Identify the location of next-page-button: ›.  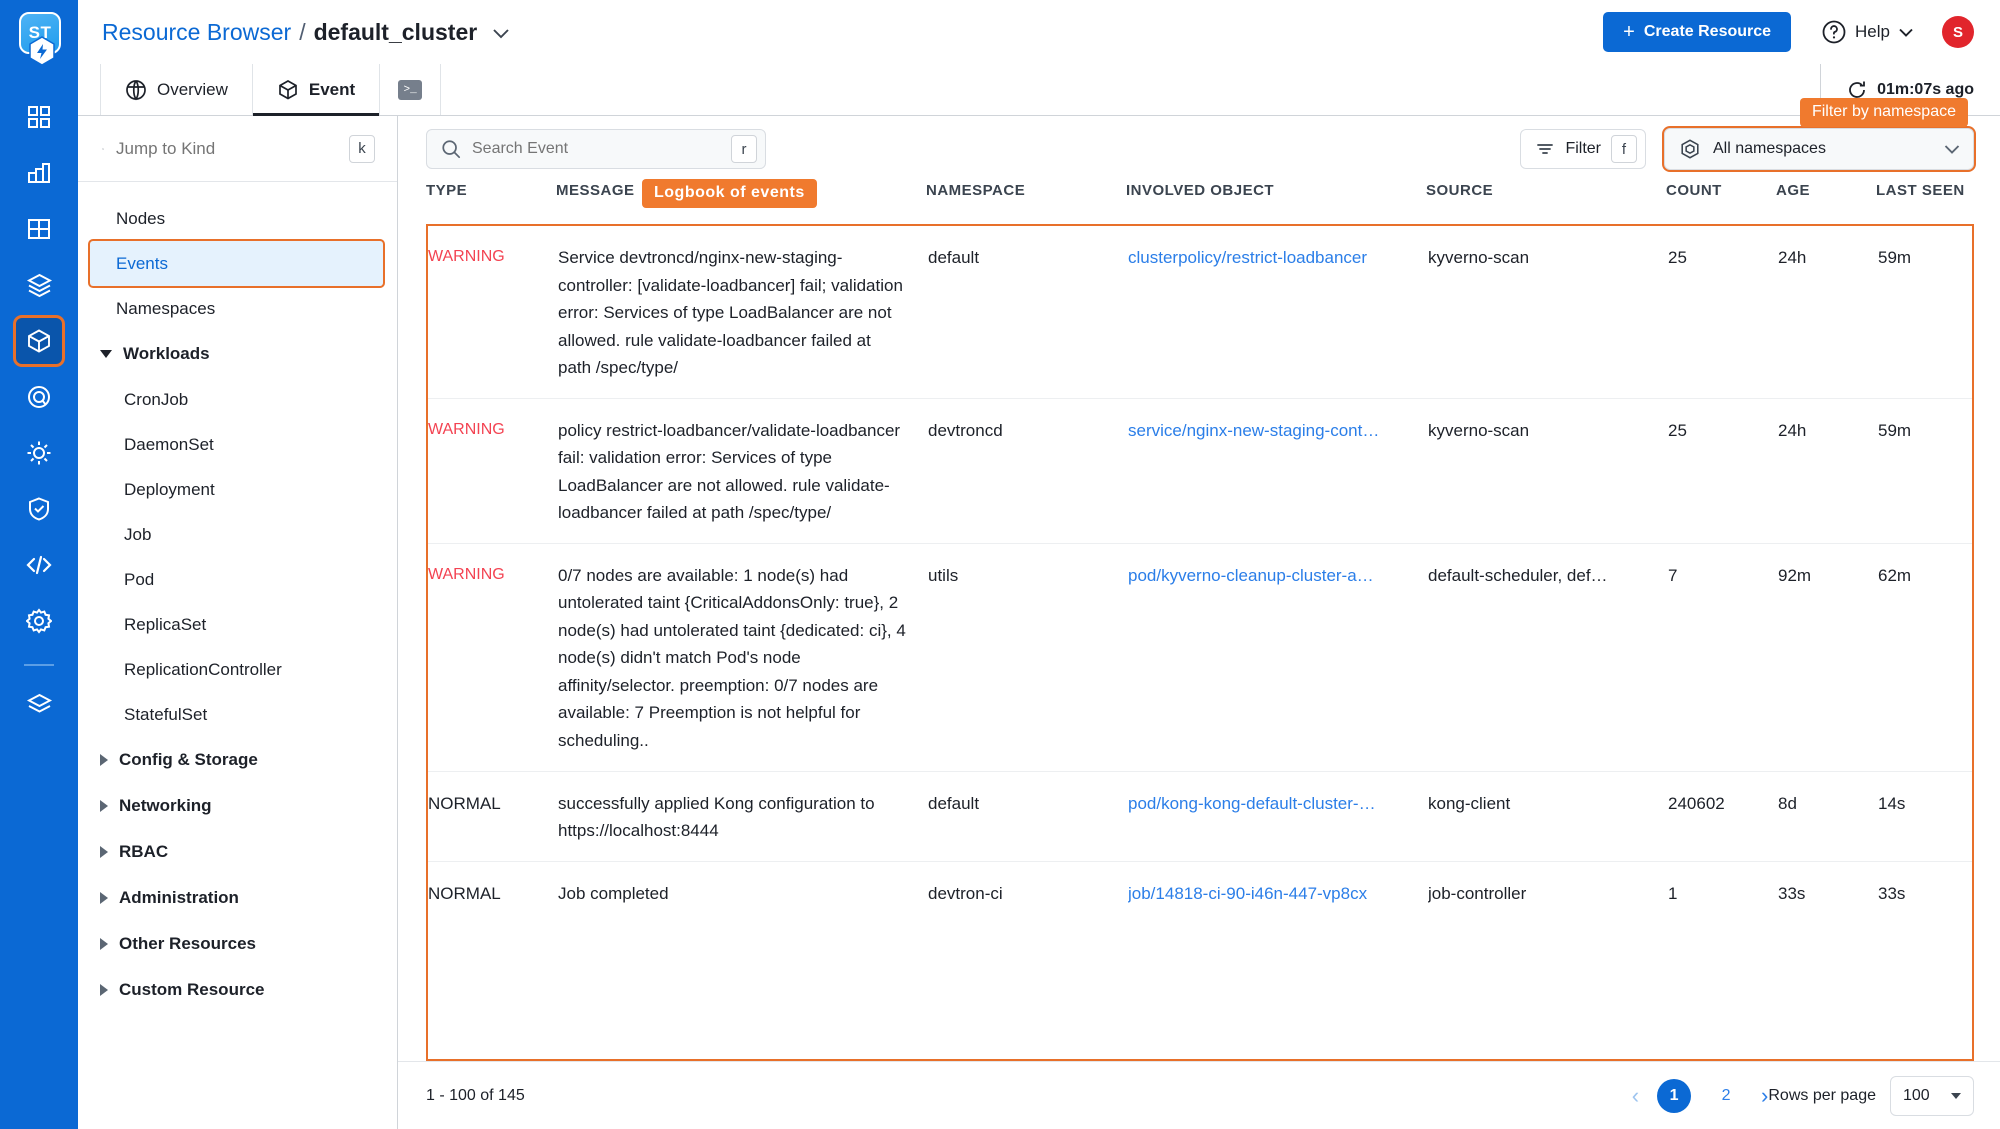
(1764, 1095).